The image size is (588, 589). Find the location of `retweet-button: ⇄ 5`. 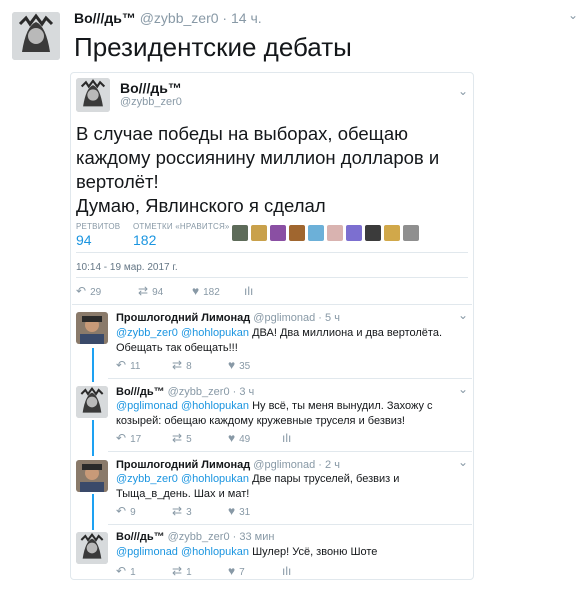

retweet-button: ⇄ 5 is located at coordinates (182, 438).